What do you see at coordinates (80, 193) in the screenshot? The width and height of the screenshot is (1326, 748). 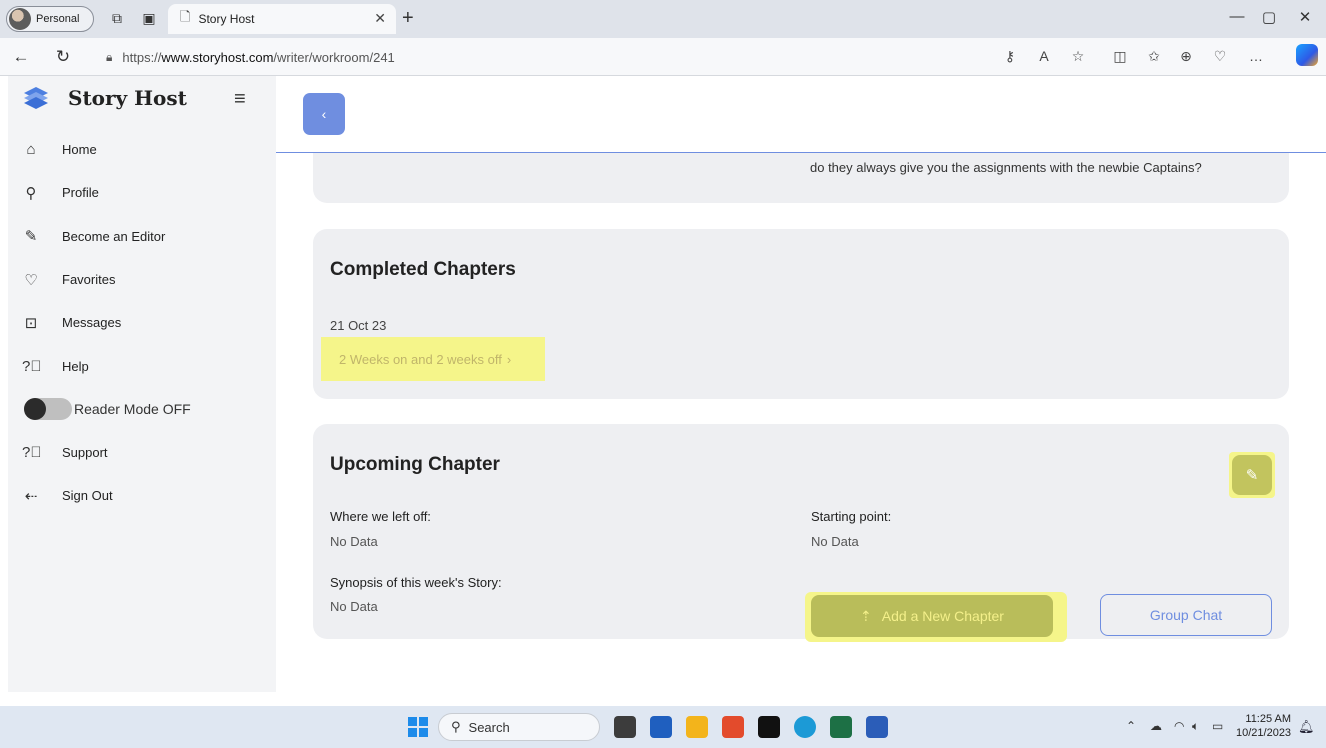 I see `sidebar-item-label: Profile` at bounding box center [80, 193].